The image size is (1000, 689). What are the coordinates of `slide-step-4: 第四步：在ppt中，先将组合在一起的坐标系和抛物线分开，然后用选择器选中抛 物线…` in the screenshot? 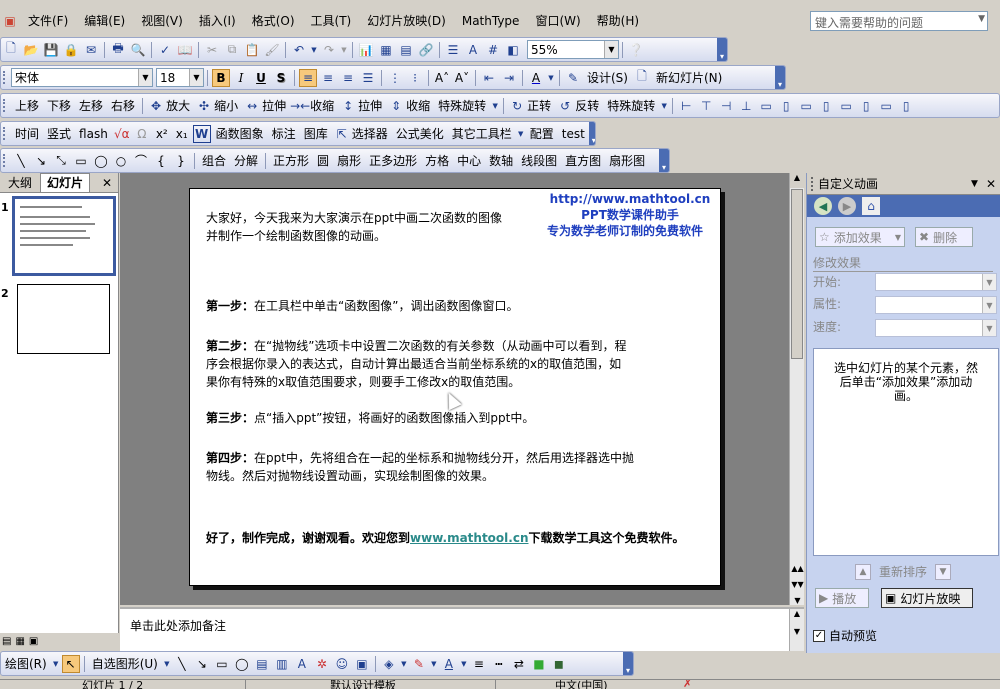 It's located at (420, 467).